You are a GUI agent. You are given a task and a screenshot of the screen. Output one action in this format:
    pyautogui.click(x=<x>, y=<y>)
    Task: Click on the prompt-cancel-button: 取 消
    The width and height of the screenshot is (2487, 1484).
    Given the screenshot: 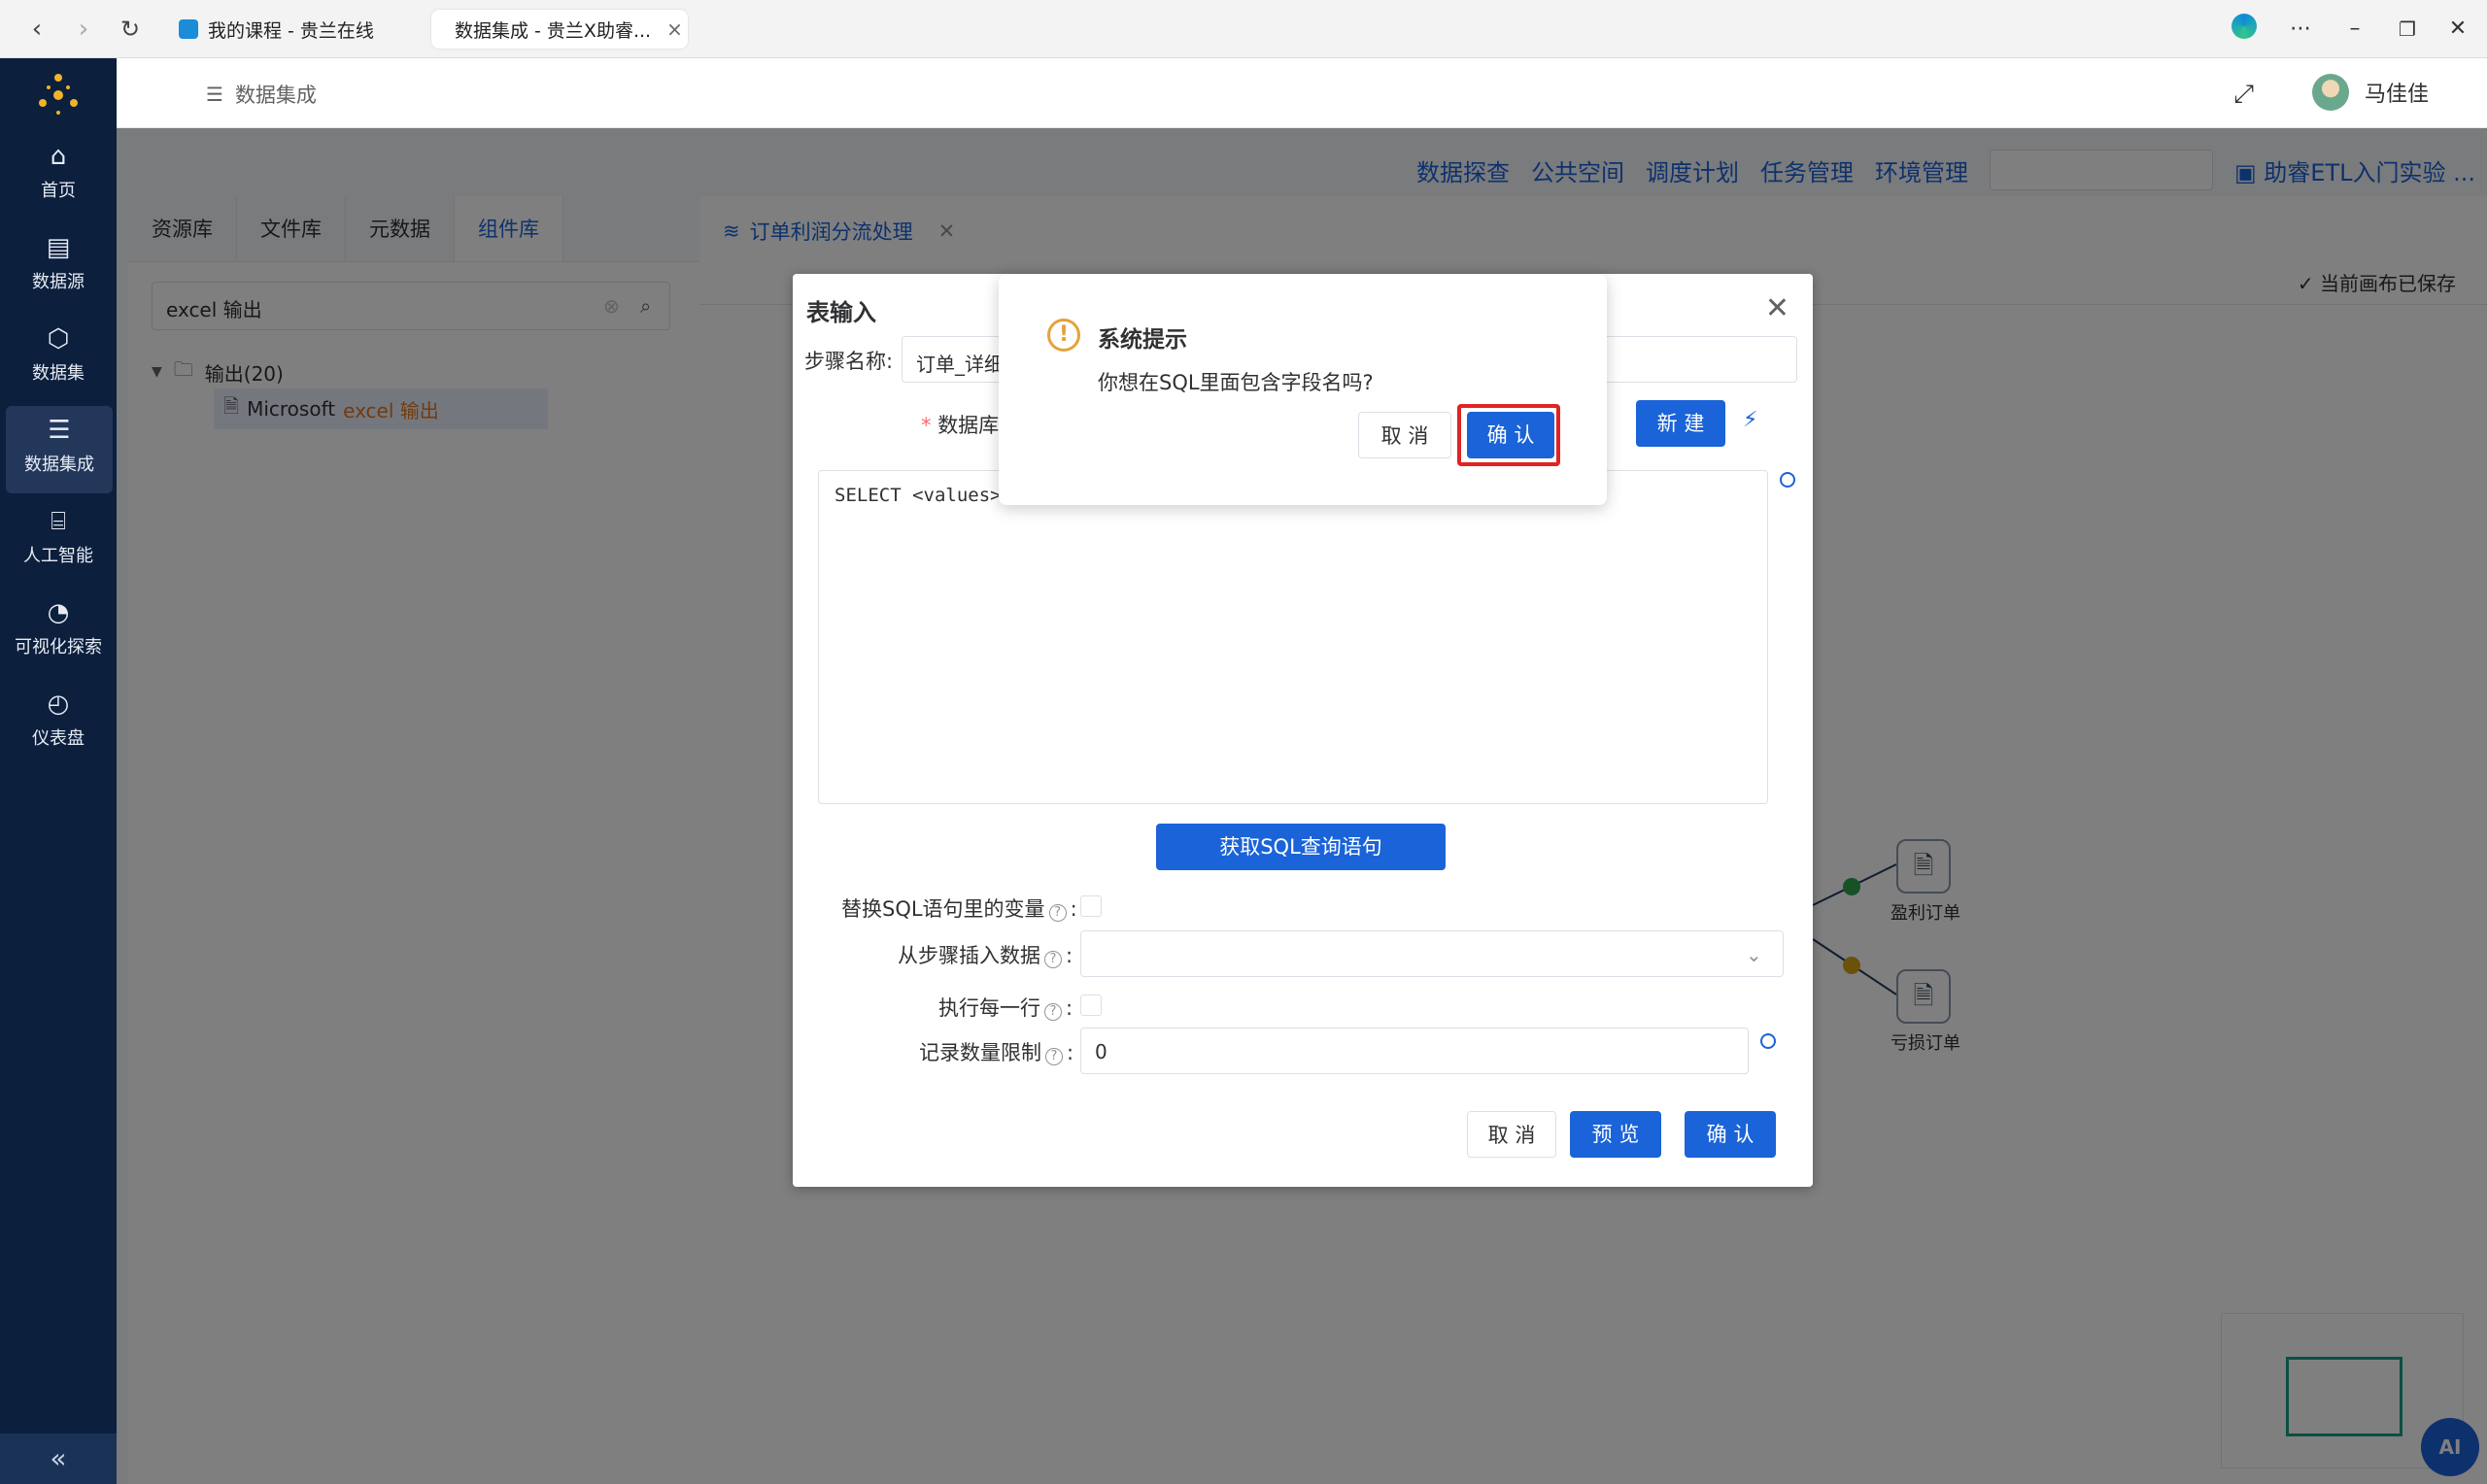 What is the action you would take?
    pyautogui.click(x=1404, y=435)
    